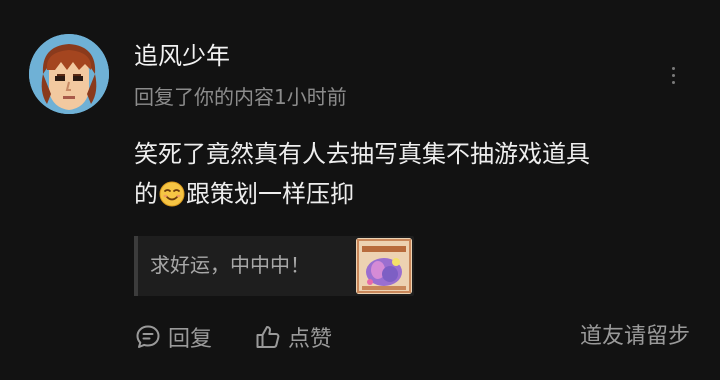 The width and height of the screenshot is (720, 380). What do you see at coordinates (182, 56) in the screenshot?
I see `username: 追风少年` at bounding box center [182, 56].